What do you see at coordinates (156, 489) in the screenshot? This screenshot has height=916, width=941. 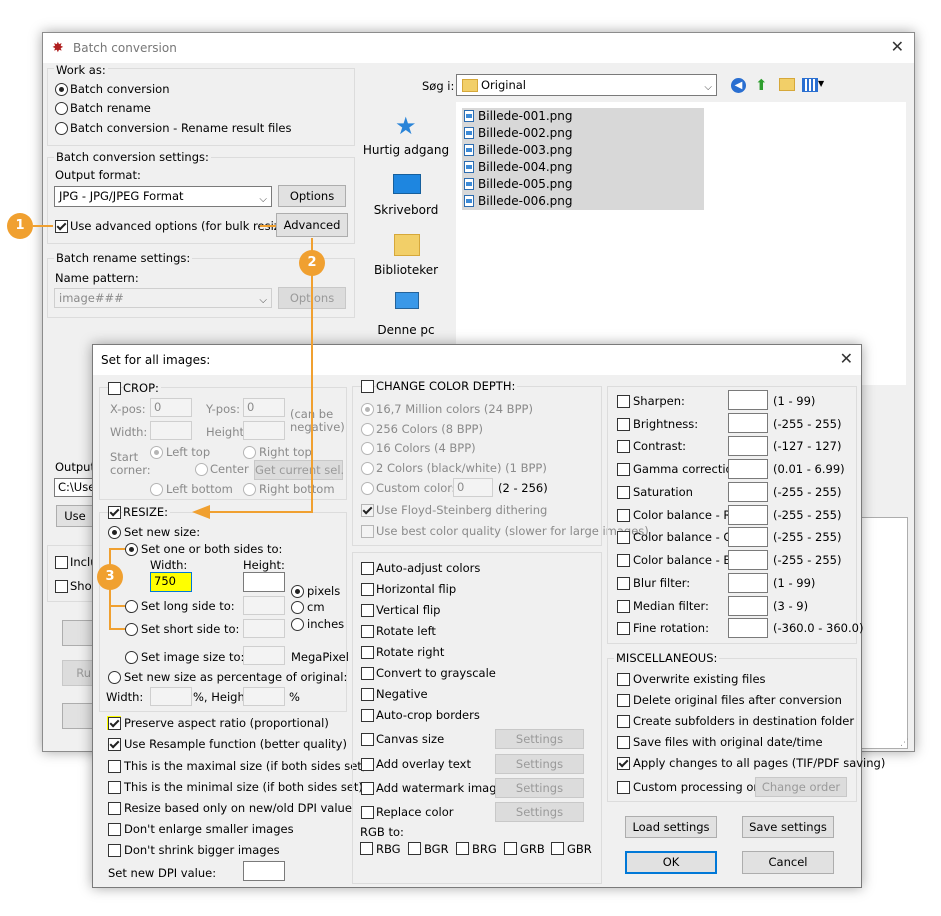 I see `corner-left-bottom-radio` at bounding box center [156, 489].